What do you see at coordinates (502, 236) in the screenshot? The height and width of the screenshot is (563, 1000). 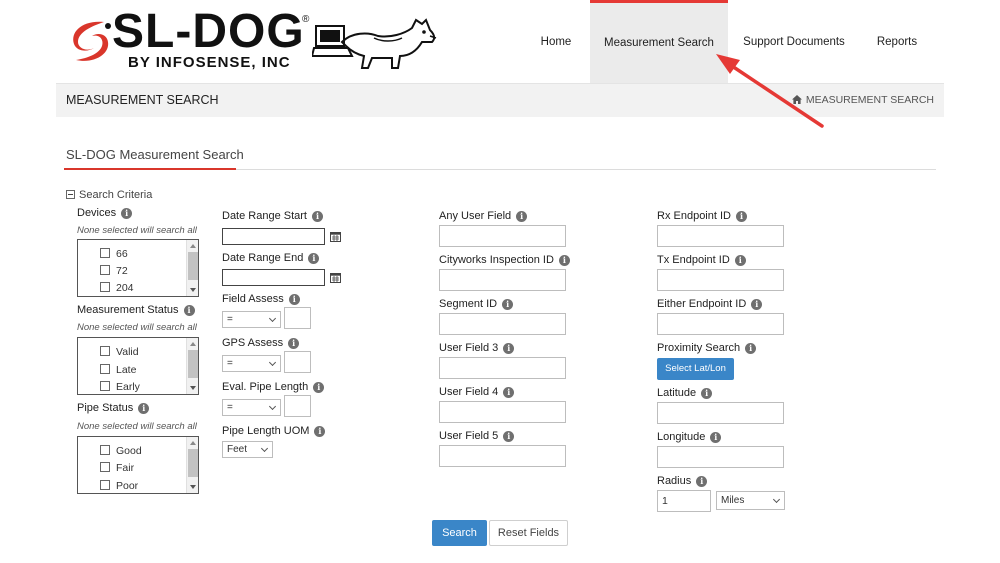 I see `any-user-field-input` at bounding box center [502, 236].